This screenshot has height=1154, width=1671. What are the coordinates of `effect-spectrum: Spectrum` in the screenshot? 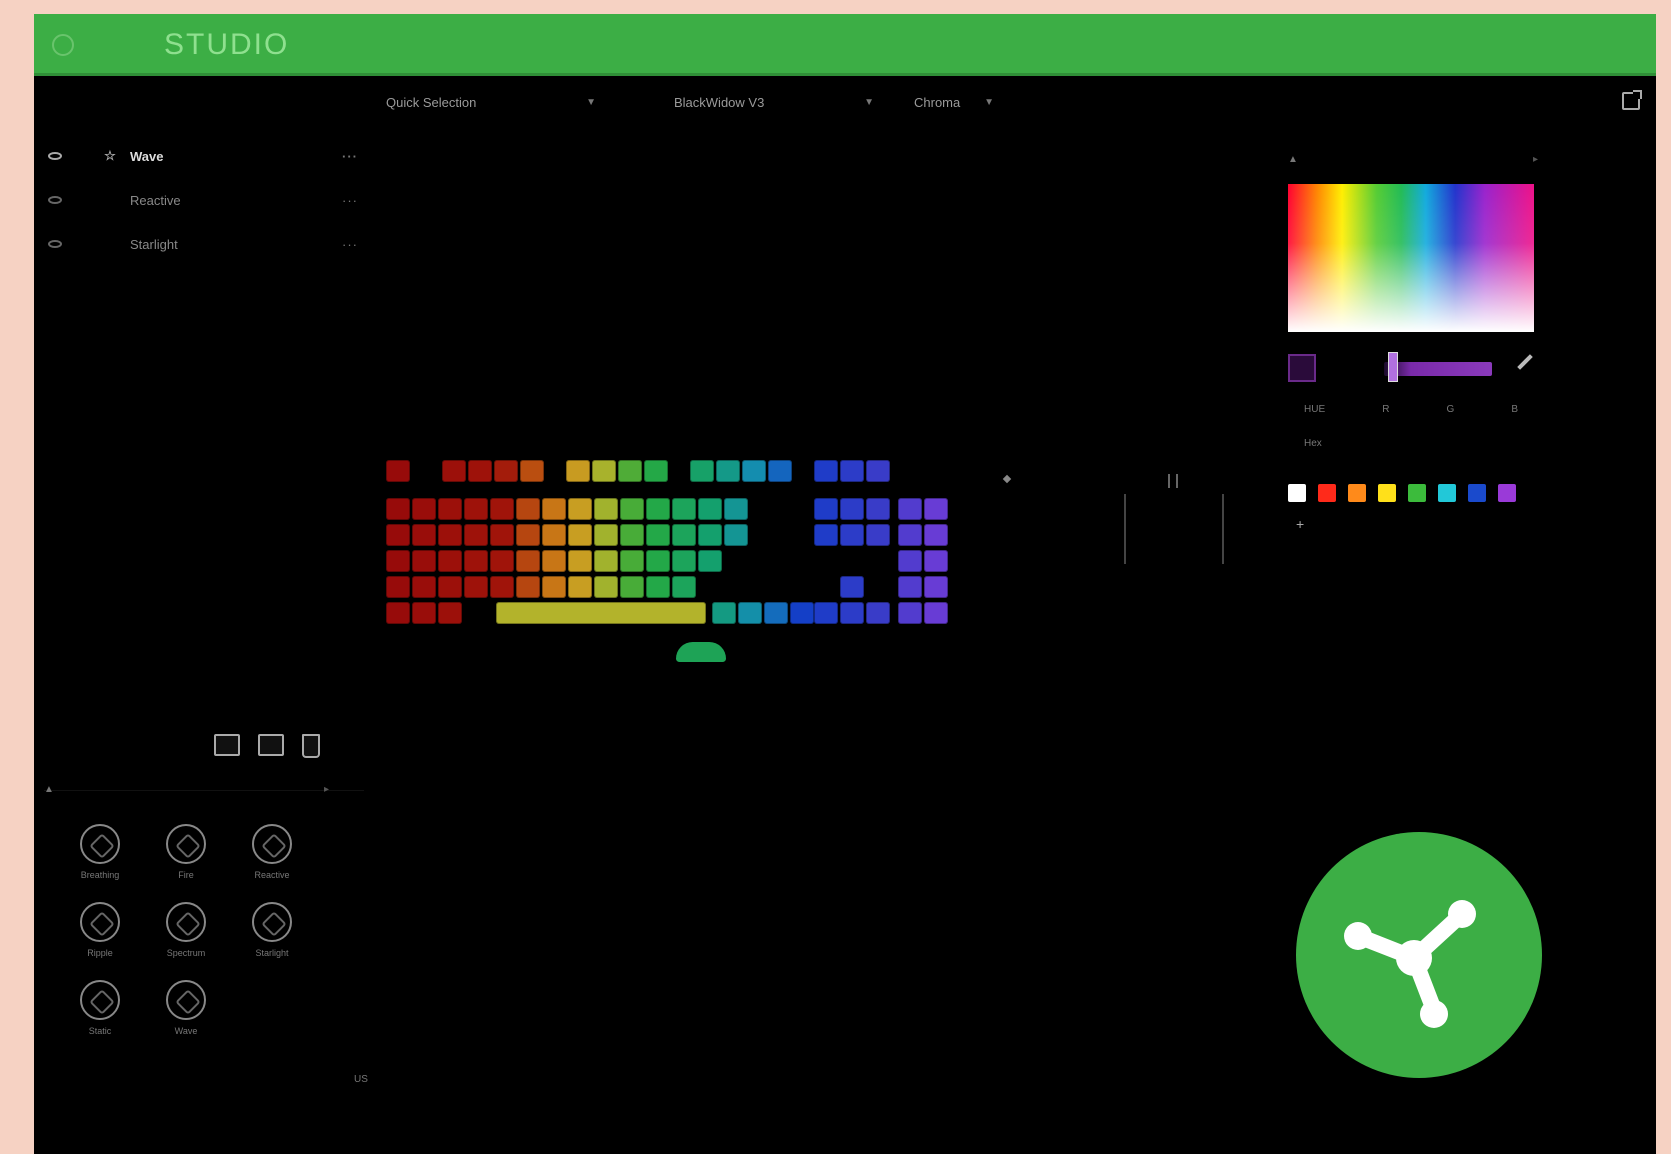 It's located at (186, 930).